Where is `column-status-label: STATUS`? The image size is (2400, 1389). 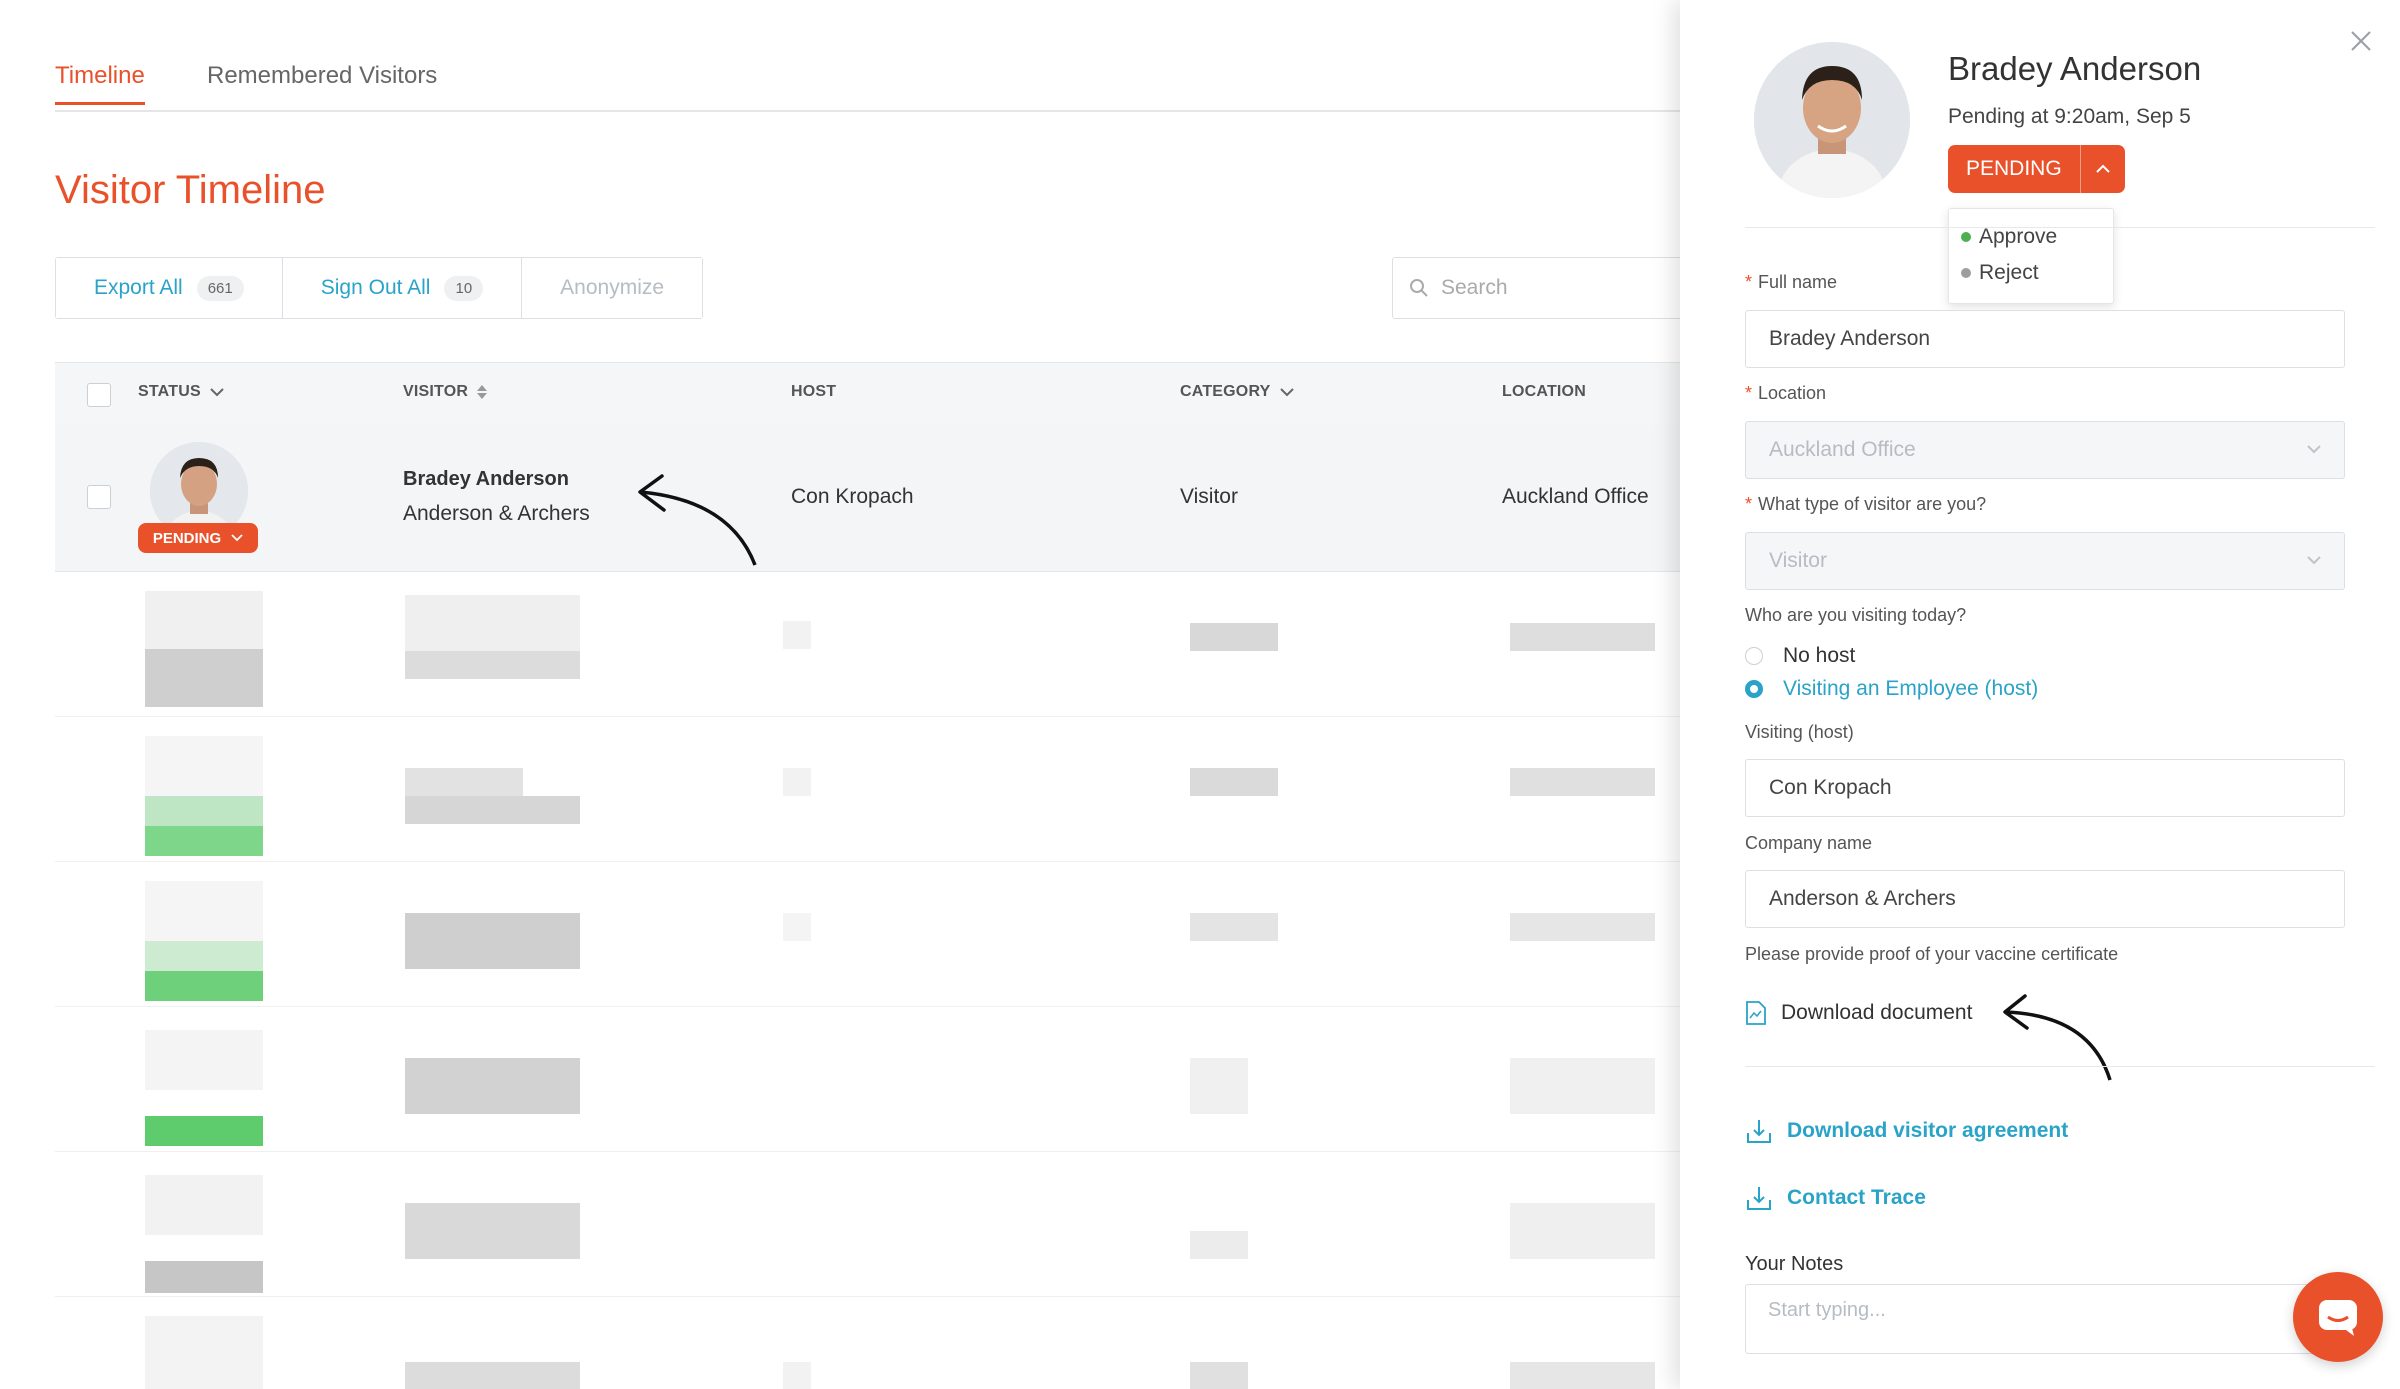 column-status-label: STATUS is located at coordinates (169, 391).